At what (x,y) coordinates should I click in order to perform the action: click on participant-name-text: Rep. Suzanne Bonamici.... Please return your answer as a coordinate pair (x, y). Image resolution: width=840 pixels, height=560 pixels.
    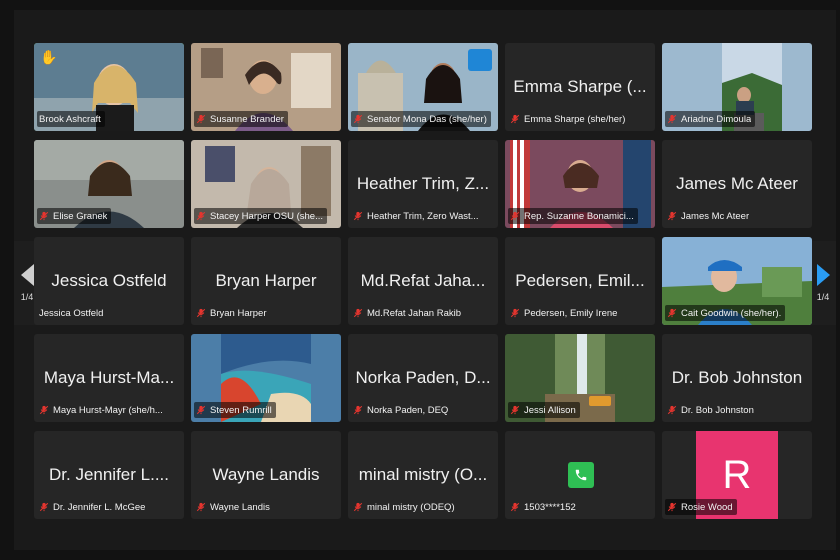
    Looking at the image, I should click on (579, 216).